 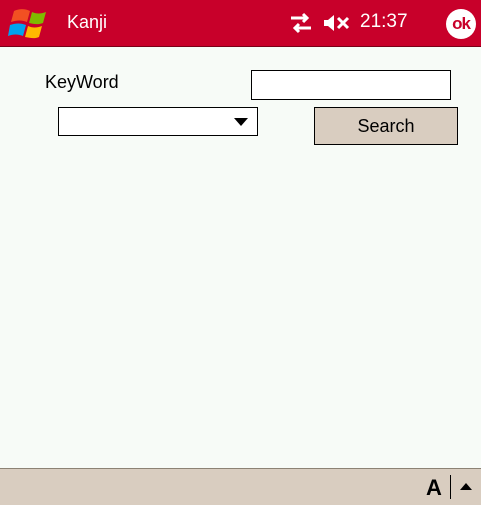 What do you see at coordinates (241, 122) in the screenshot?
I see `chevron-down-icon` at bounding box center [241, 122].